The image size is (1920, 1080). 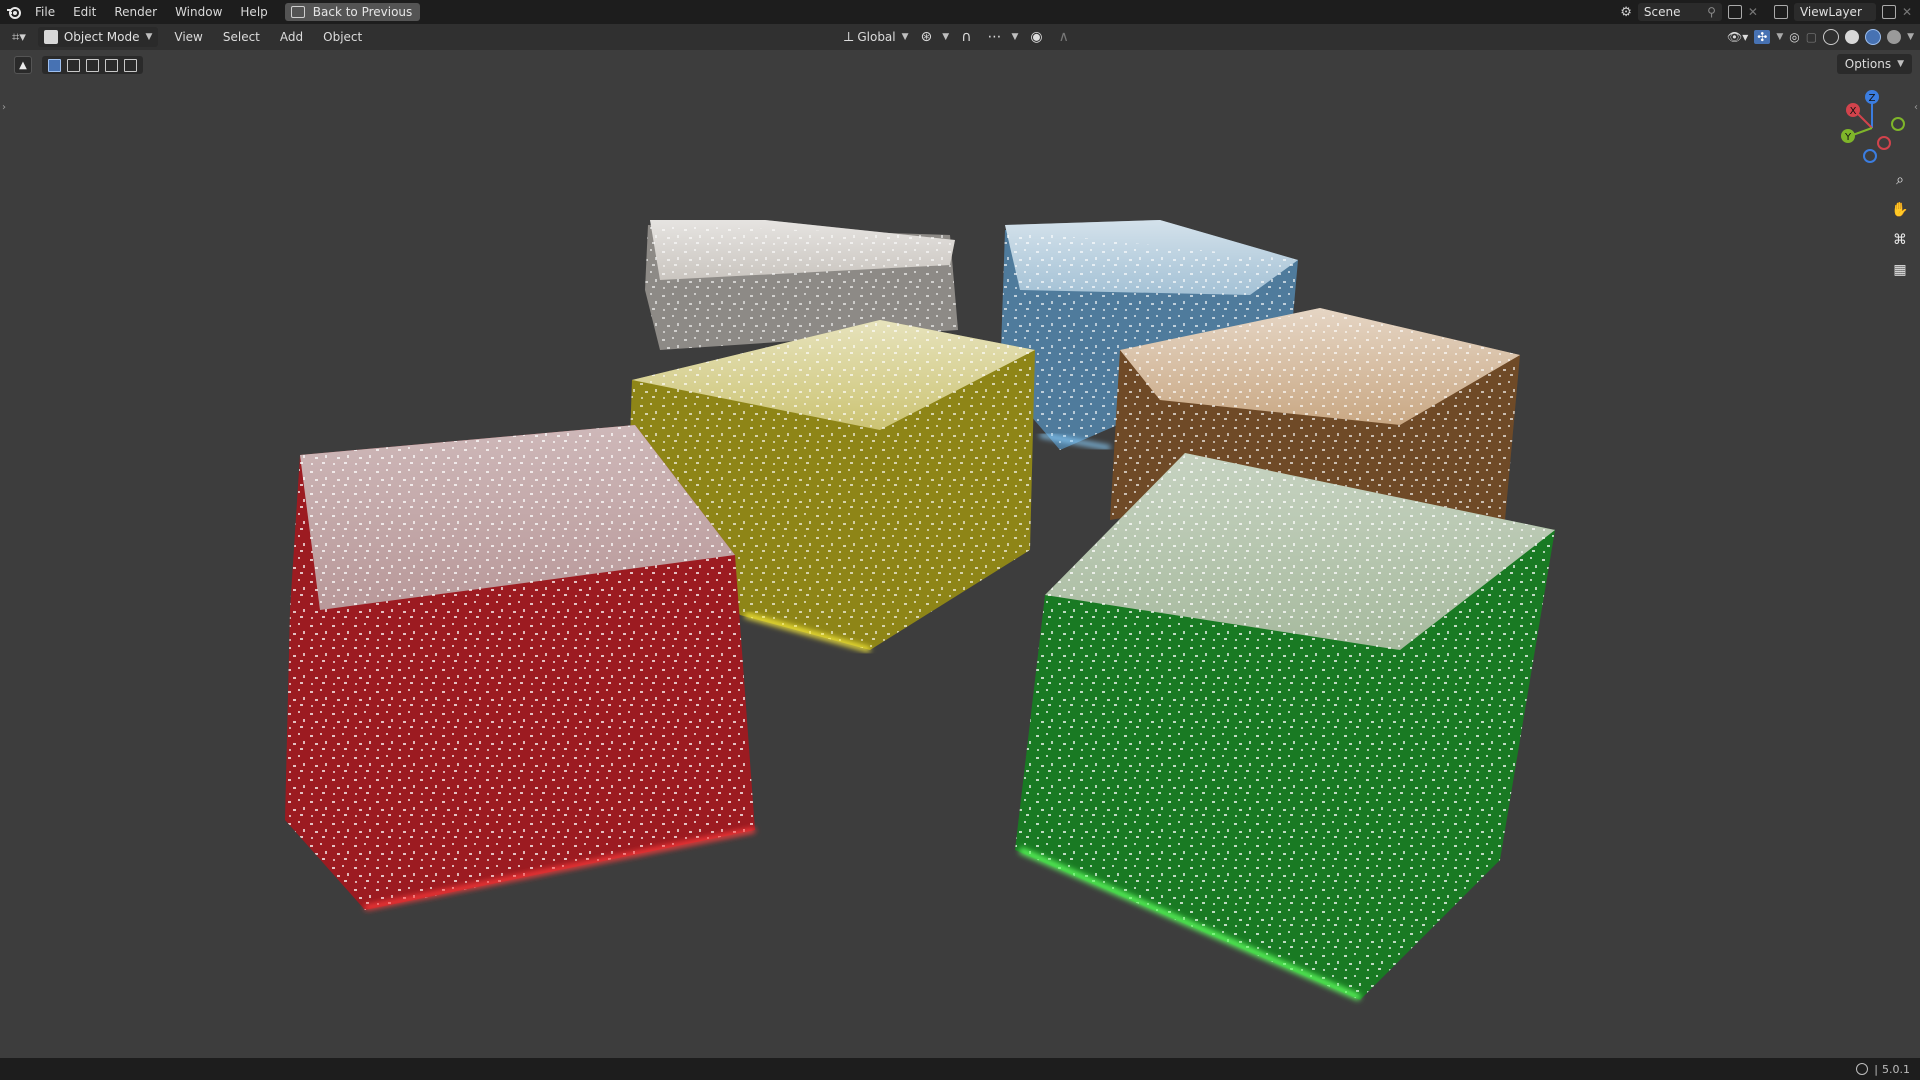 What do you see at coordinates (73, 65) in the screenshot?
I see `select-extend-icon` at bounding box center [73, 65].